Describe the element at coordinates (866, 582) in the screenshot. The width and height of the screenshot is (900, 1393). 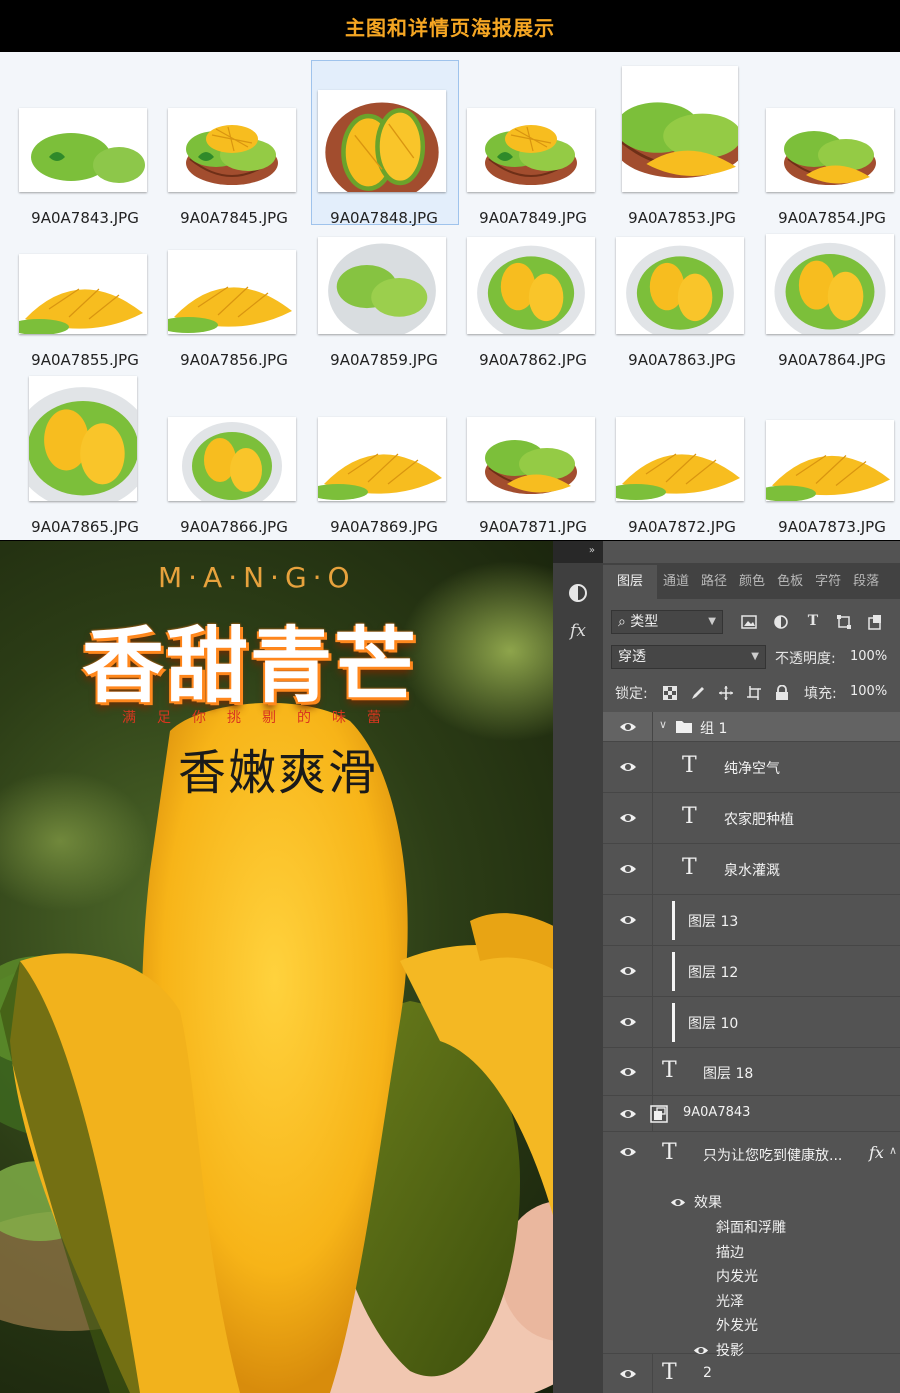
I see `tab-panel-6: 段落` at that location.